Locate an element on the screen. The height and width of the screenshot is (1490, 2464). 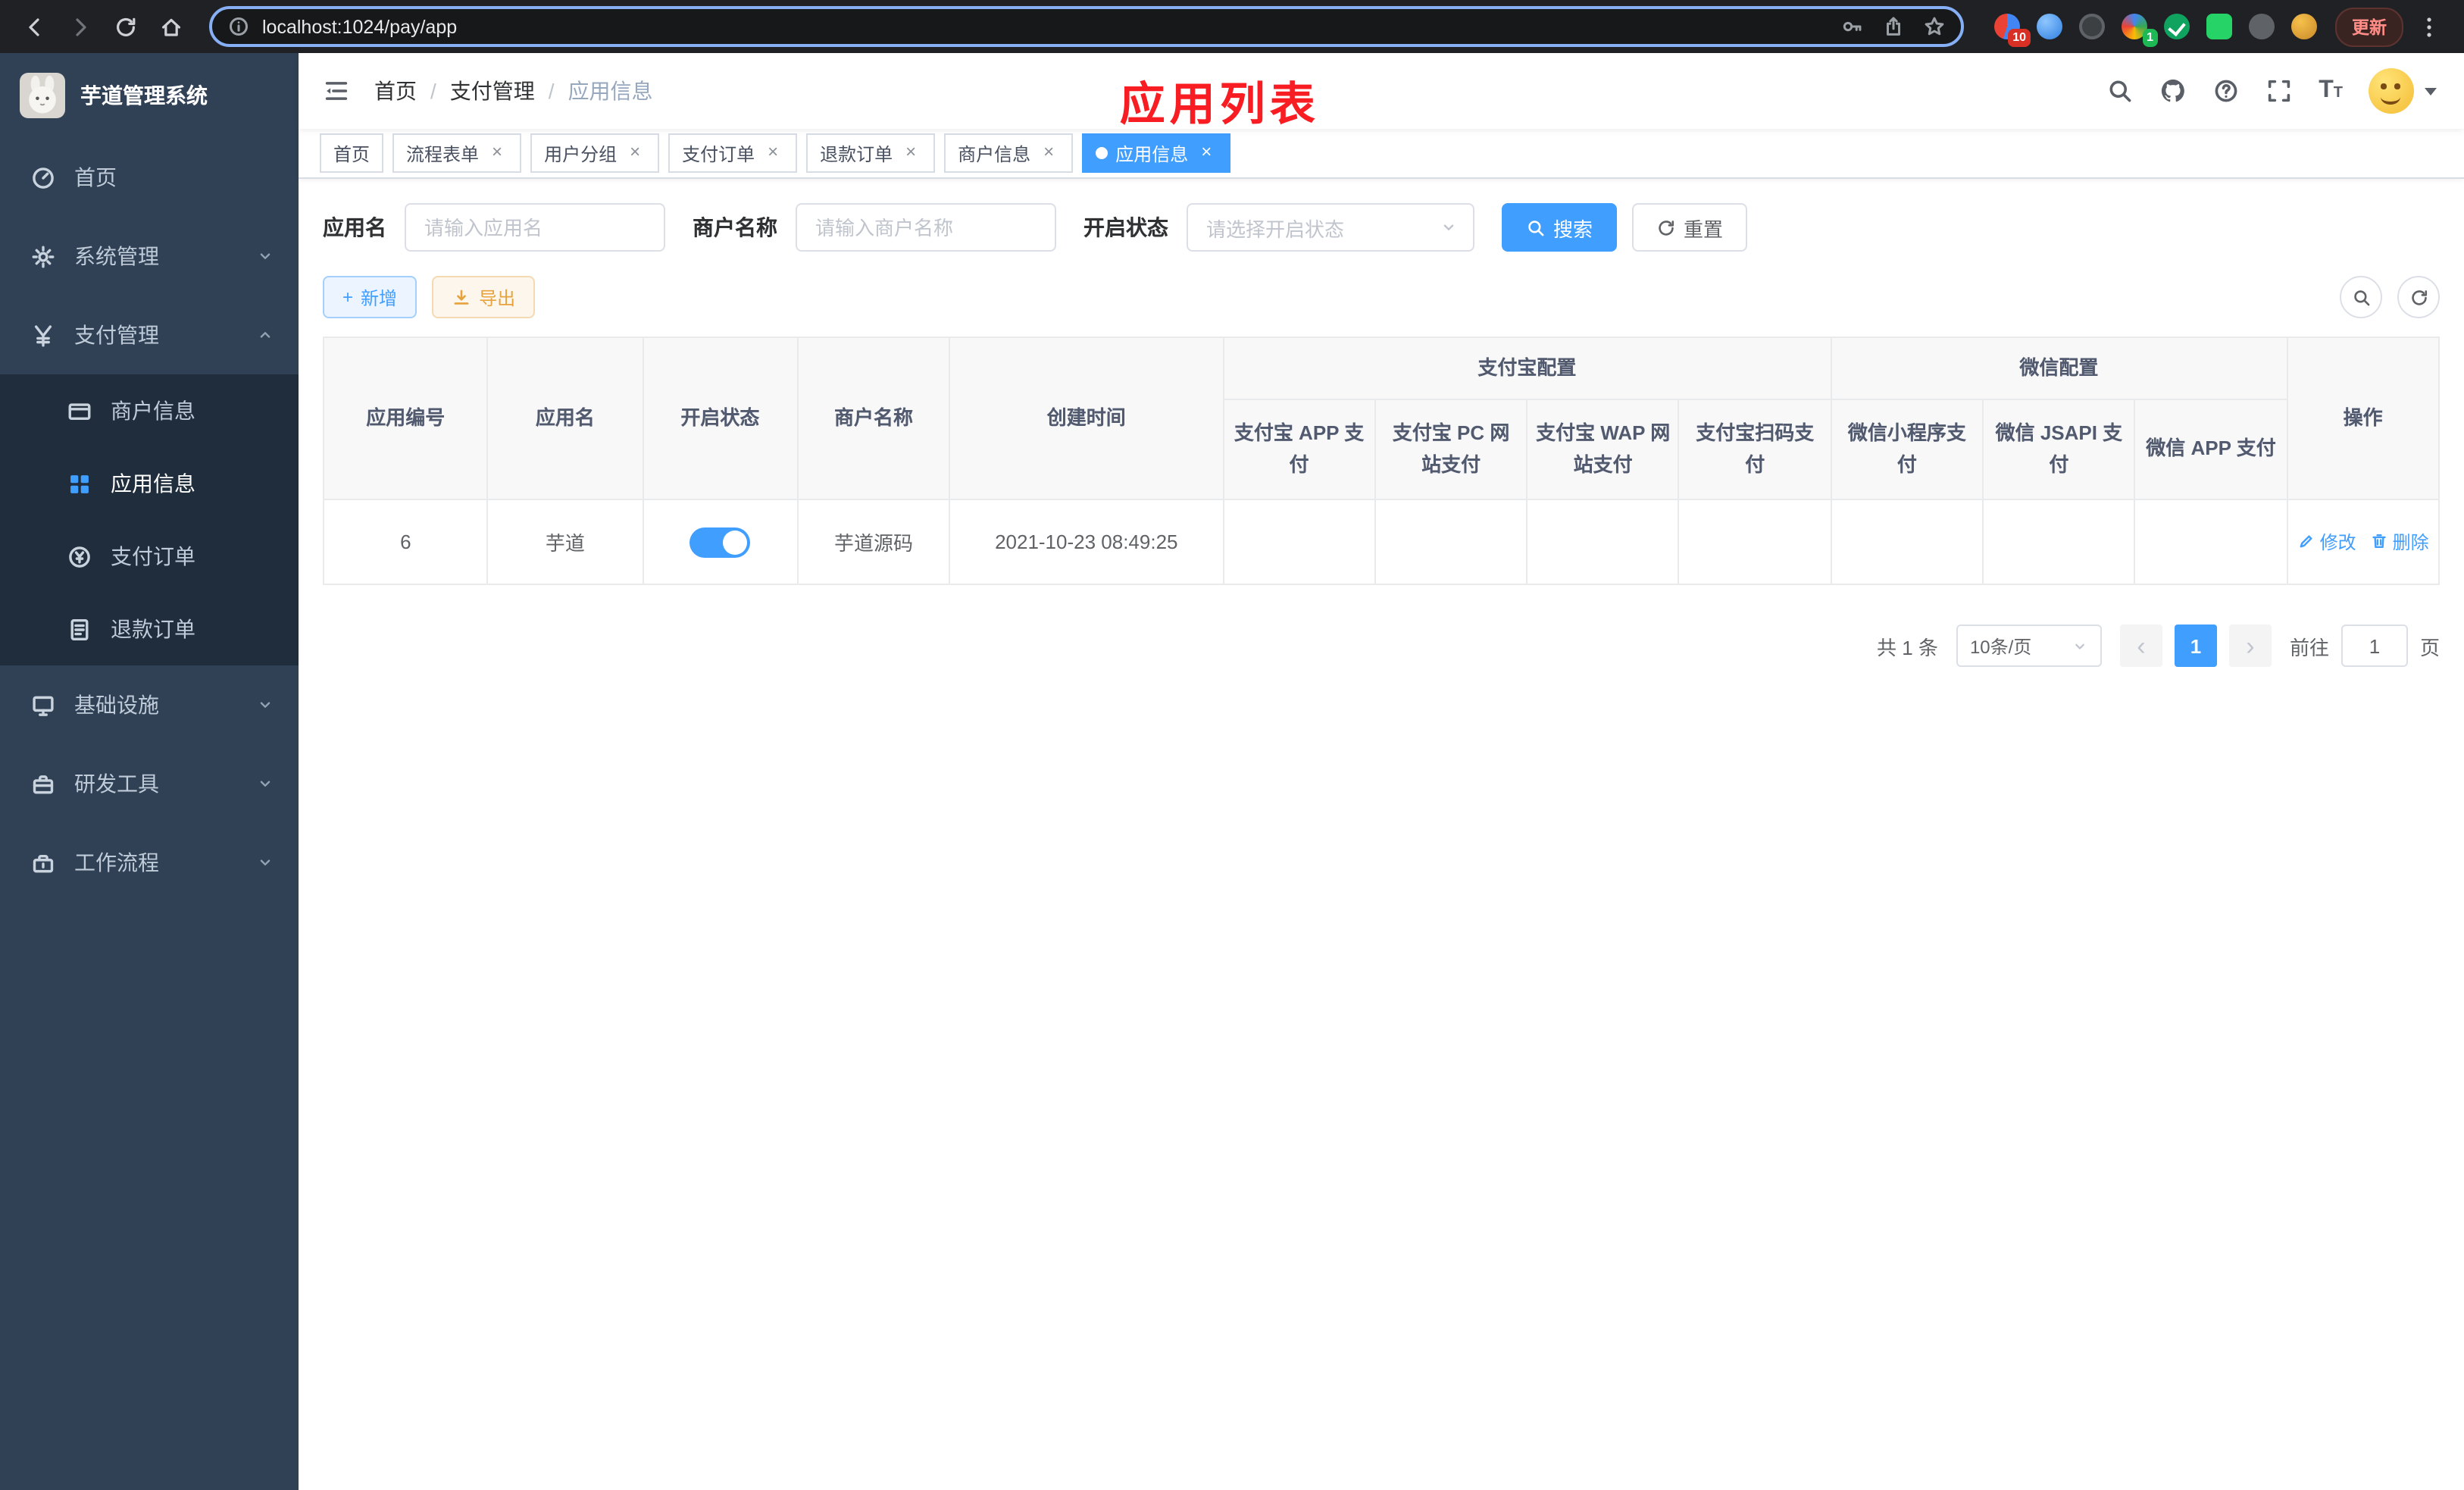
edit-button: 修改 is located at coordinates (2326, 542).